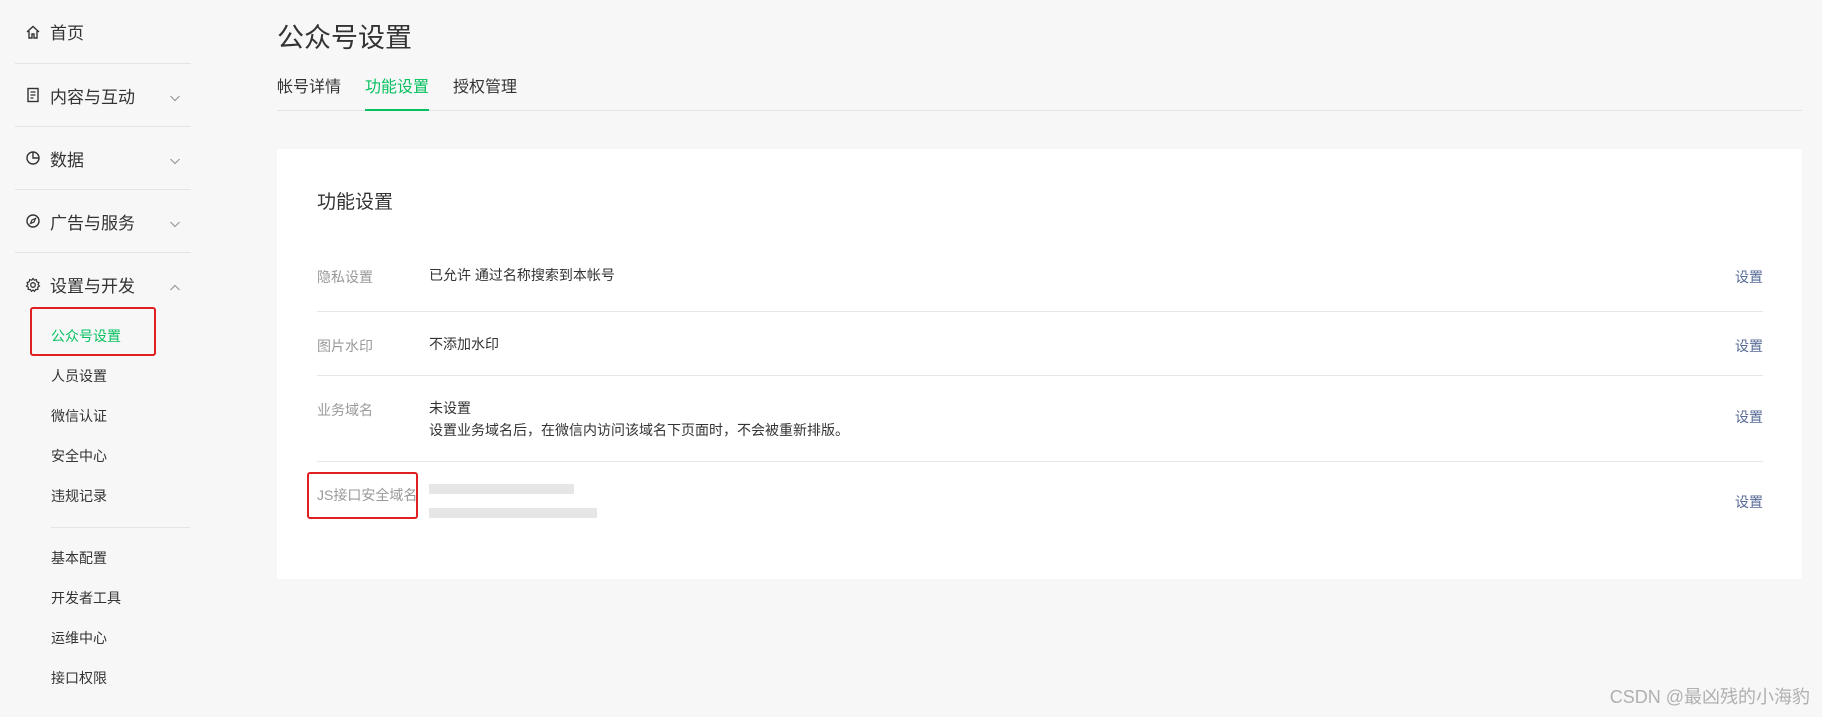 This screenshot has height=717, width=1822. Describe the element at coordinates (33, 158) in the screenshot. I see `pie-chart-icon` at that location.